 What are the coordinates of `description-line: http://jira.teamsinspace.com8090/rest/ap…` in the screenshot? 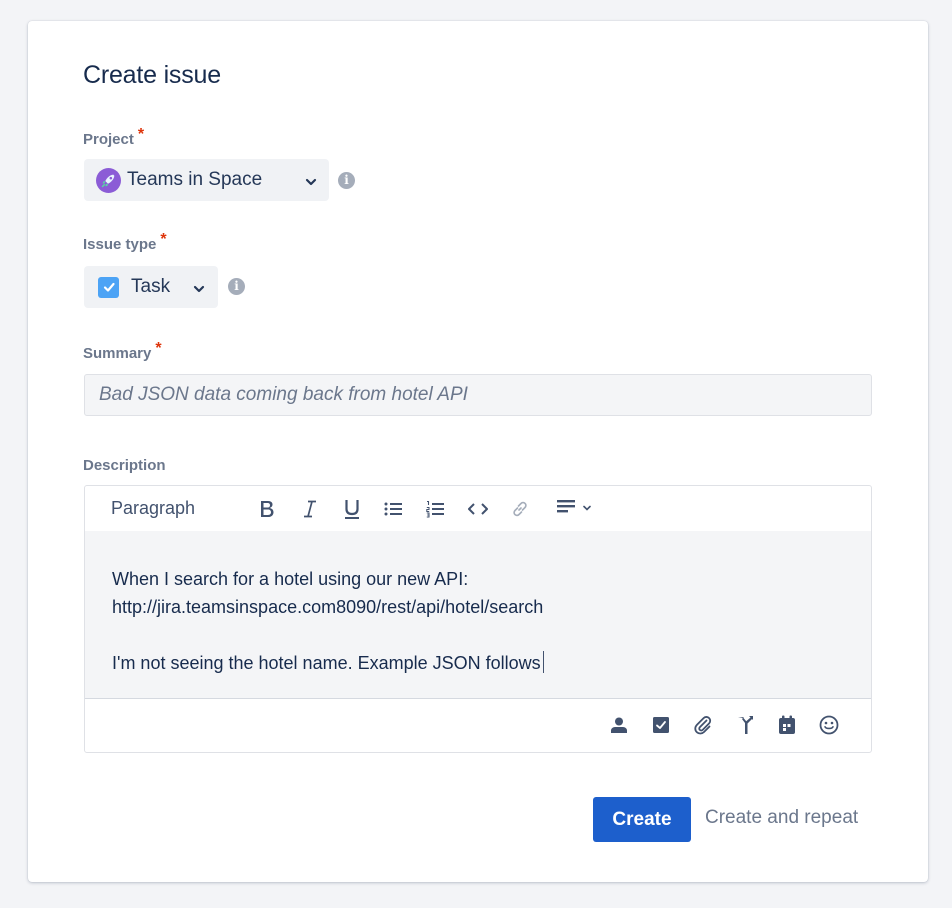 It's located at (328, 607).